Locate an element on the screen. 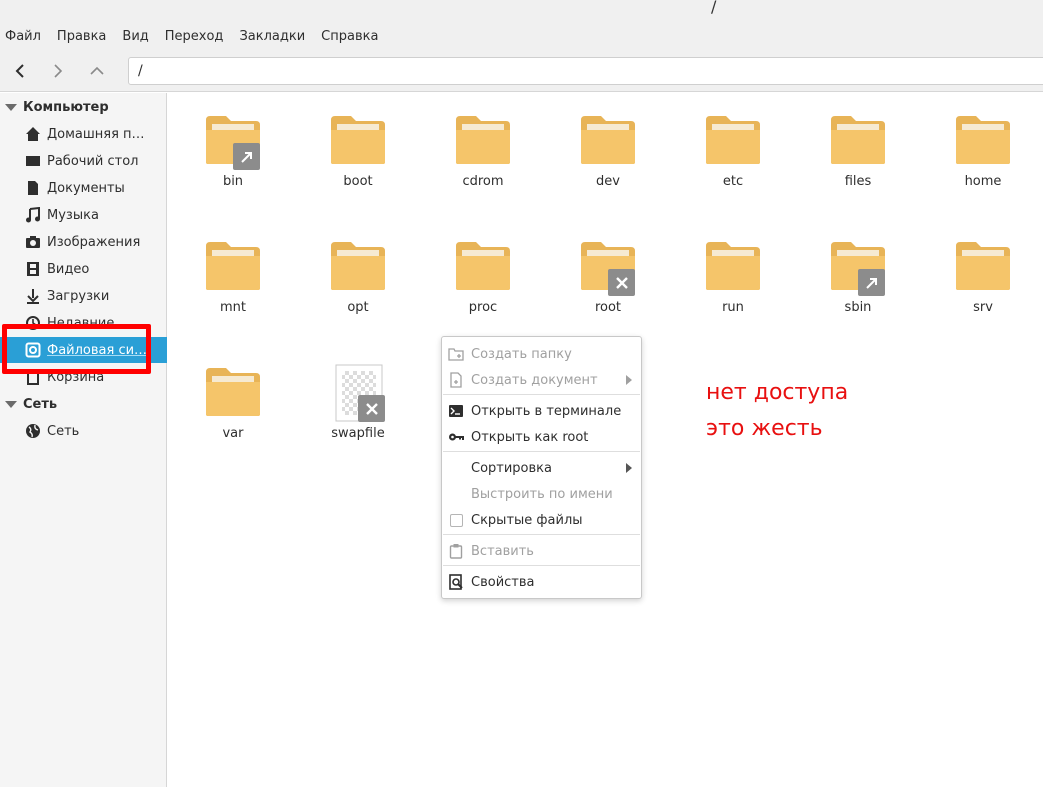 Image resolution: width=1043 pixels, height=787 pixels. sidebar-item-videos: Видео is located at coordinates (83, 269).